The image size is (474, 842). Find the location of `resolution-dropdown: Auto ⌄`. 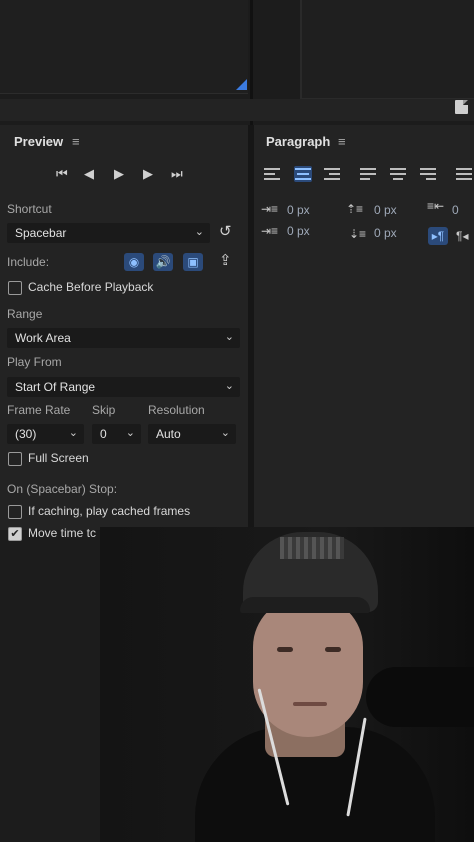

resolution-dropdown: Auto ⌄ is located at coordinates (192, 434).